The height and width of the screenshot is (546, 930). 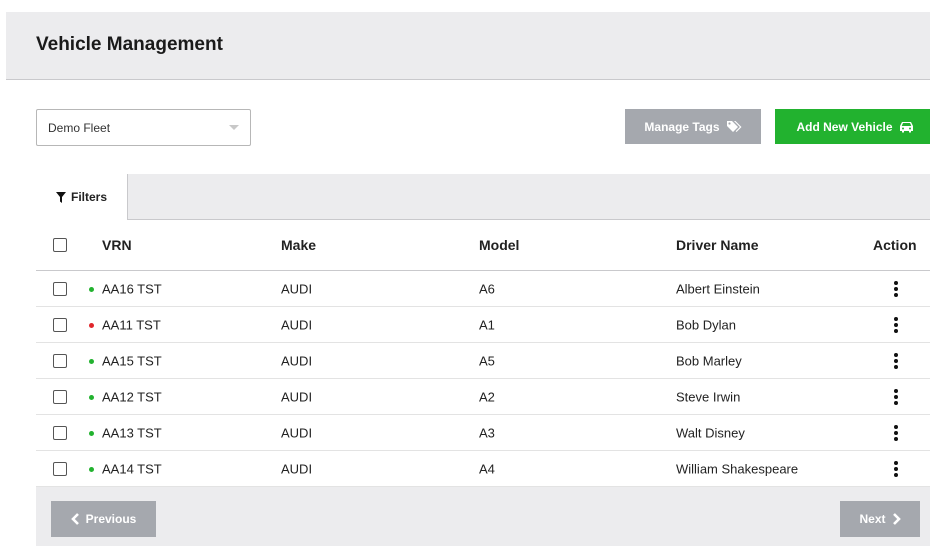 I want to click on model-cell: A3, so click(x=487, y=432).